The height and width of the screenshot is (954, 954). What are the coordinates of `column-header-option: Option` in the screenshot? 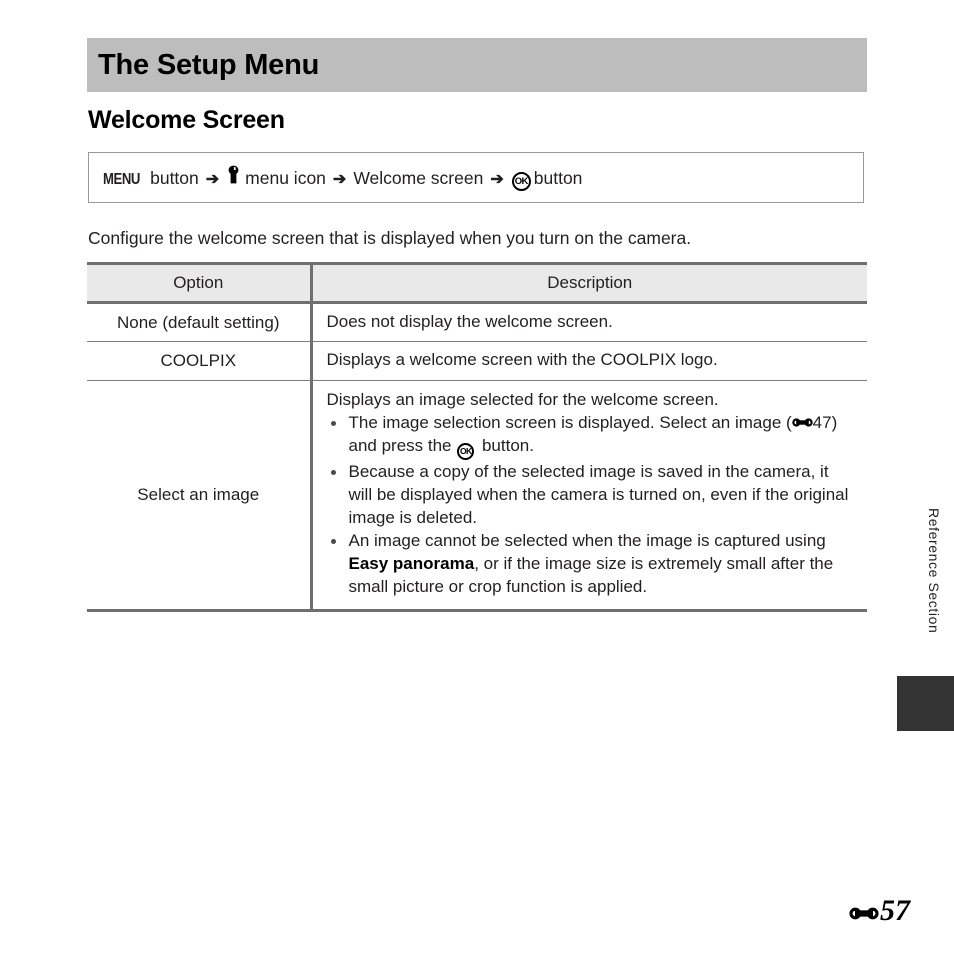 It's located at (200, 283).